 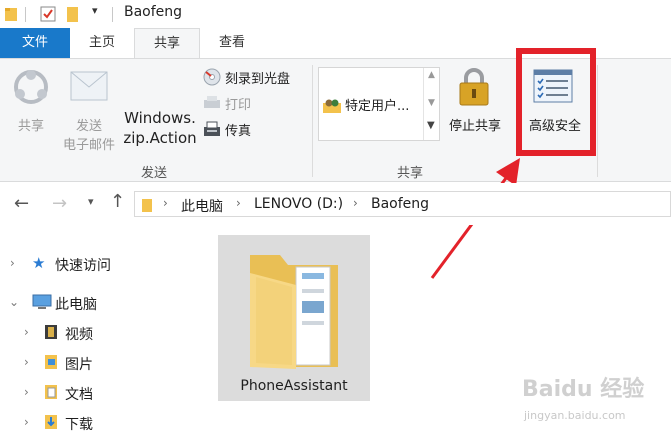 I want to click on expand-list-icon: ▼, so click(x=431, y=125).